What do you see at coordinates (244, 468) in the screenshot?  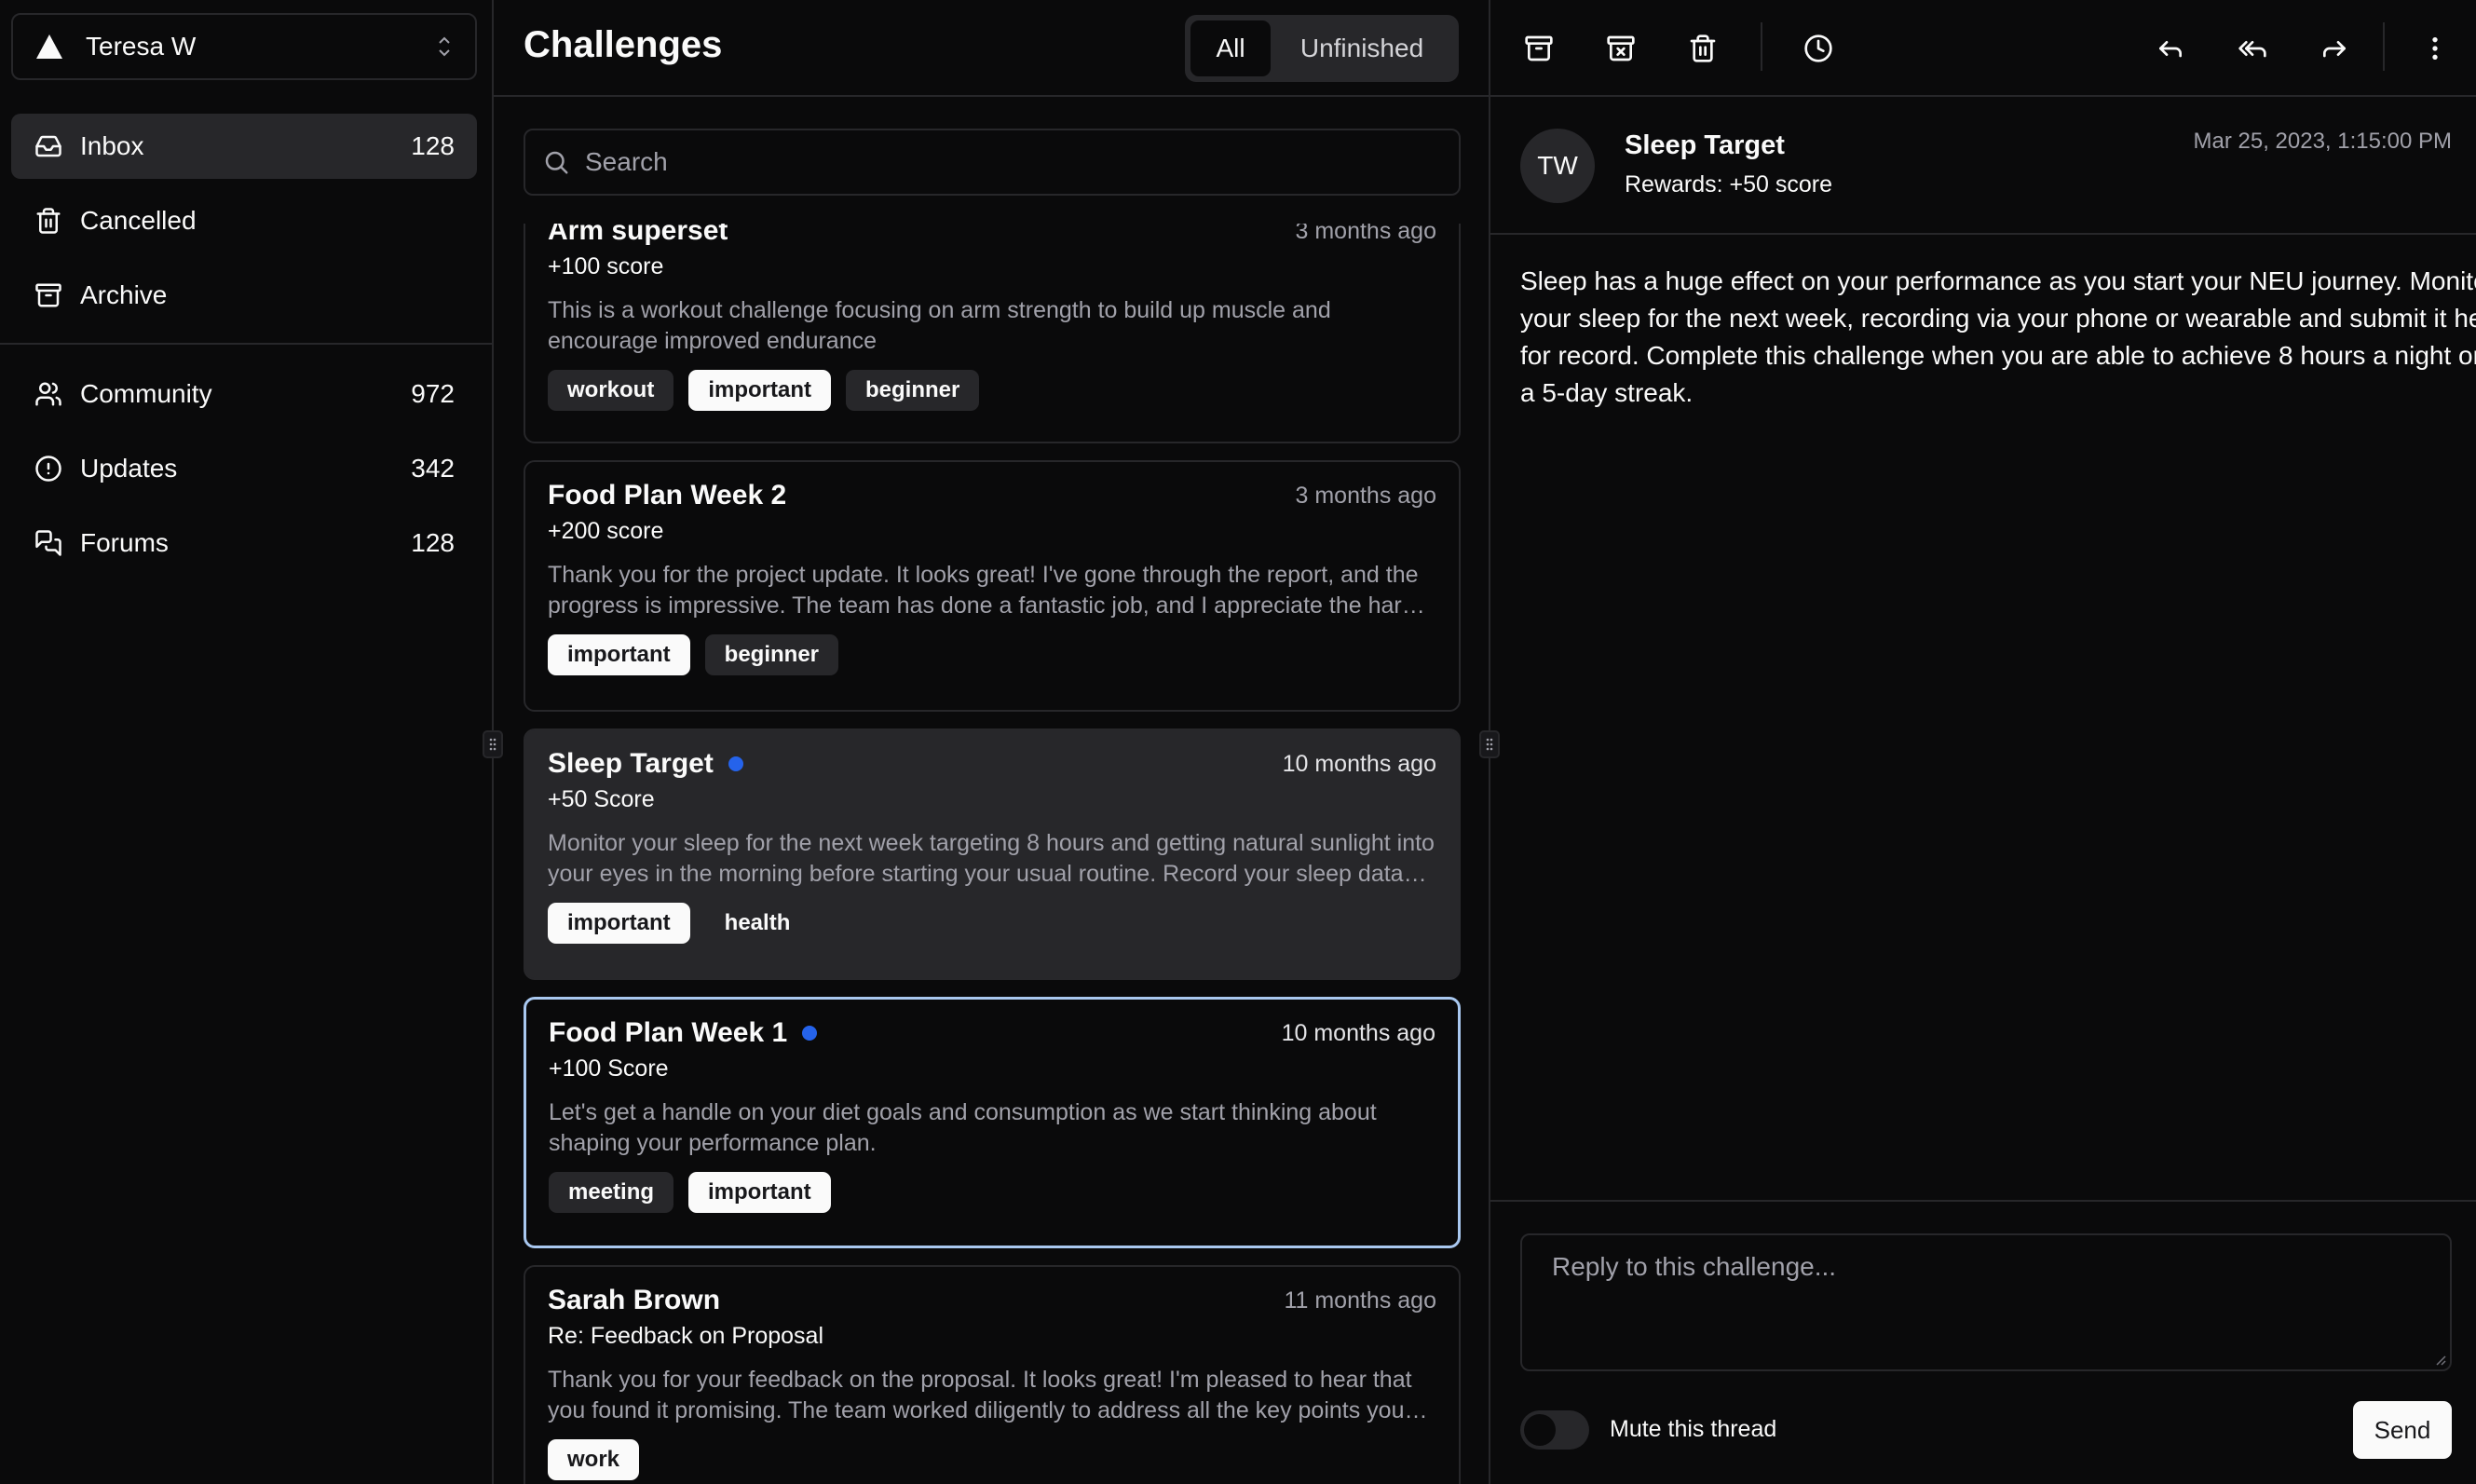 I see `sidebar-item-updates: Updates 342` at bounding box center [244, 468].